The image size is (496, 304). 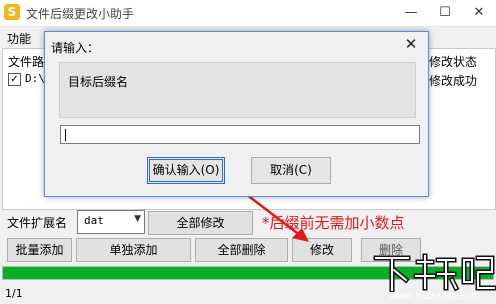 What do you see at coordinates (240, 134) in the screenshot?
I see `suffix-input` at bounding box center [240, 134].